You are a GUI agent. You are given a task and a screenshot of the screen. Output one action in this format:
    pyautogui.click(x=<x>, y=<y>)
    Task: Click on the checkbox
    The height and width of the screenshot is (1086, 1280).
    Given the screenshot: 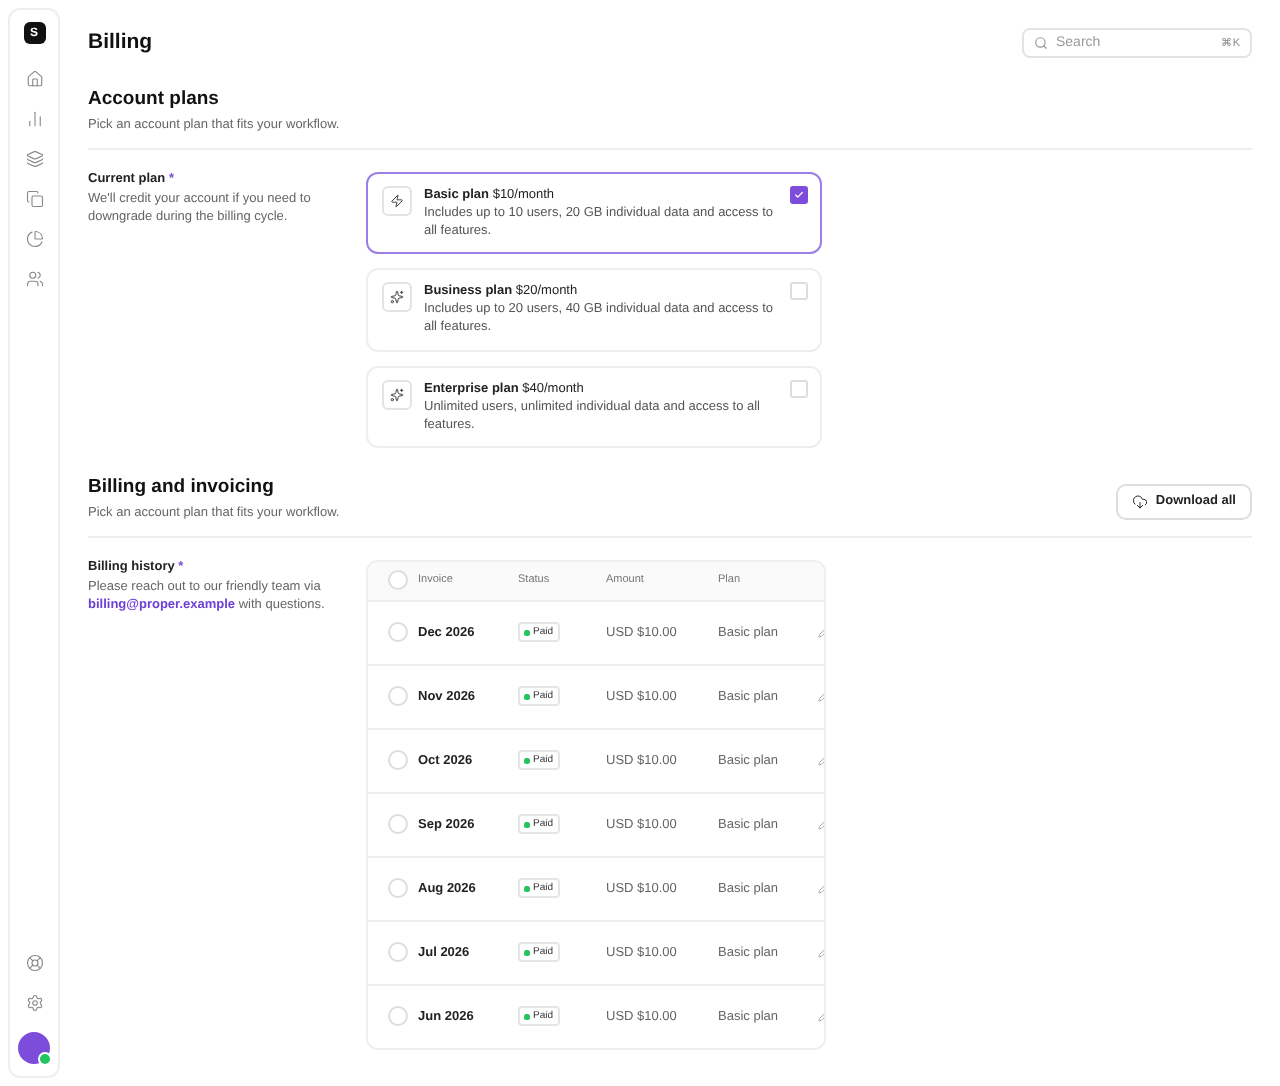 What is the action you would take?
    pyautogui.click(x=799, y=195)
    